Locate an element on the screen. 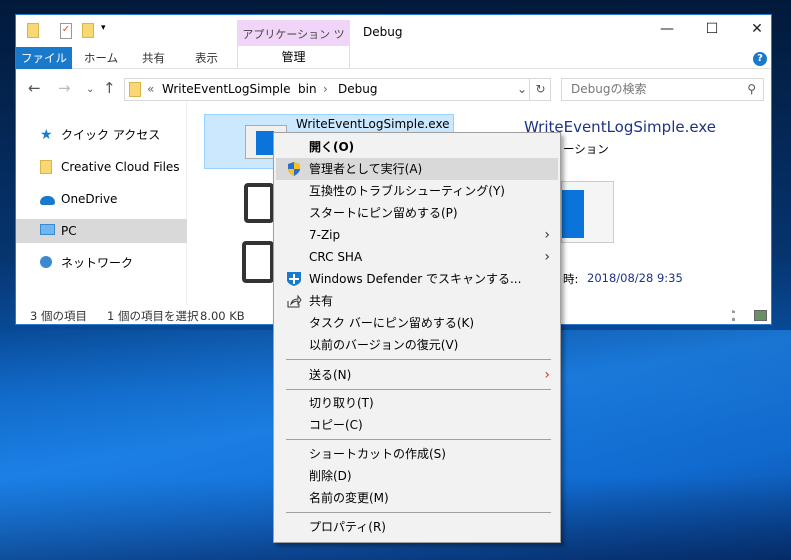 Image resolution: width=791 pixels, height=560 pixels. preview-thumbnail is located at coordinates (587, 212).